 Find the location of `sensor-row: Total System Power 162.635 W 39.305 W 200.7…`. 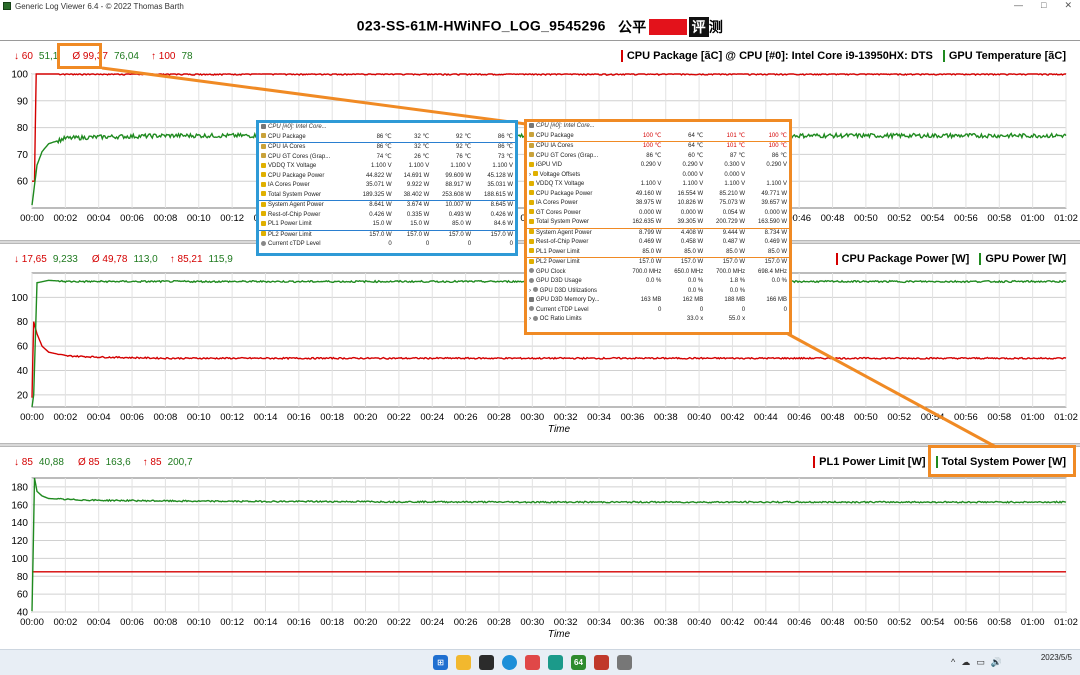

sensor-row: Total System Power 162.635 W 39.305 W 200.7… is located at coordinates (658, 223).